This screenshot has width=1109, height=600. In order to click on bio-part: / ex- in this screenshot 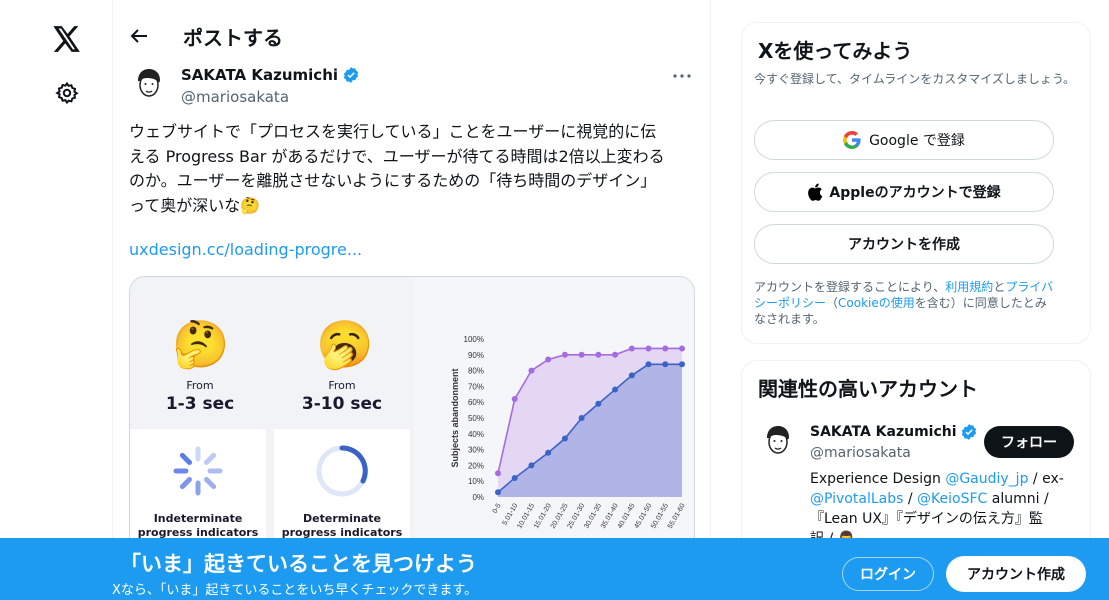, I will do `click(1046, 479)`.